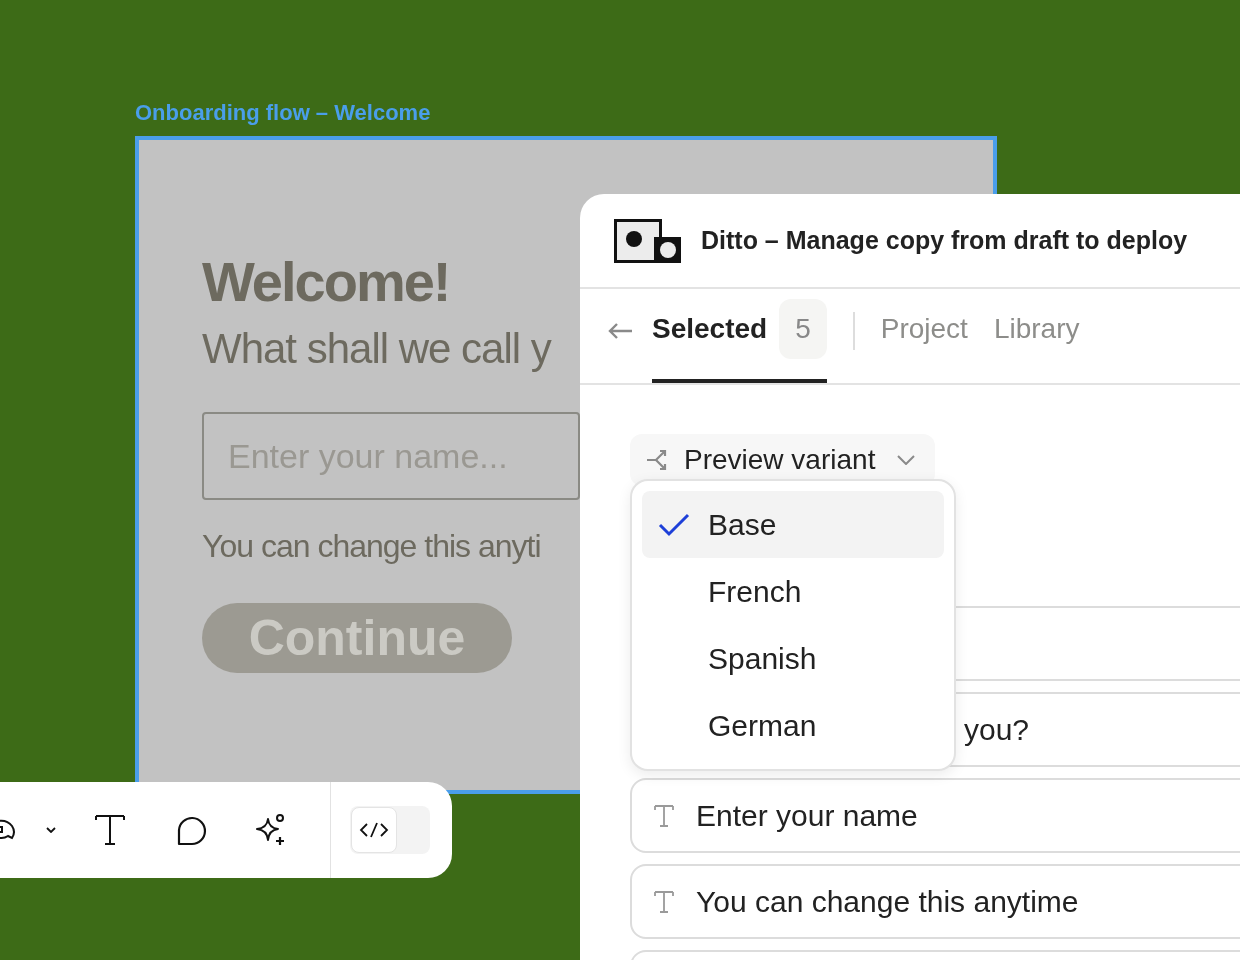 The width and height of the screenshot is (1240, 960). Describe the element at coordinates (935, 815) in the screenshot. I see `text-item-card: Enter your name` at that location.